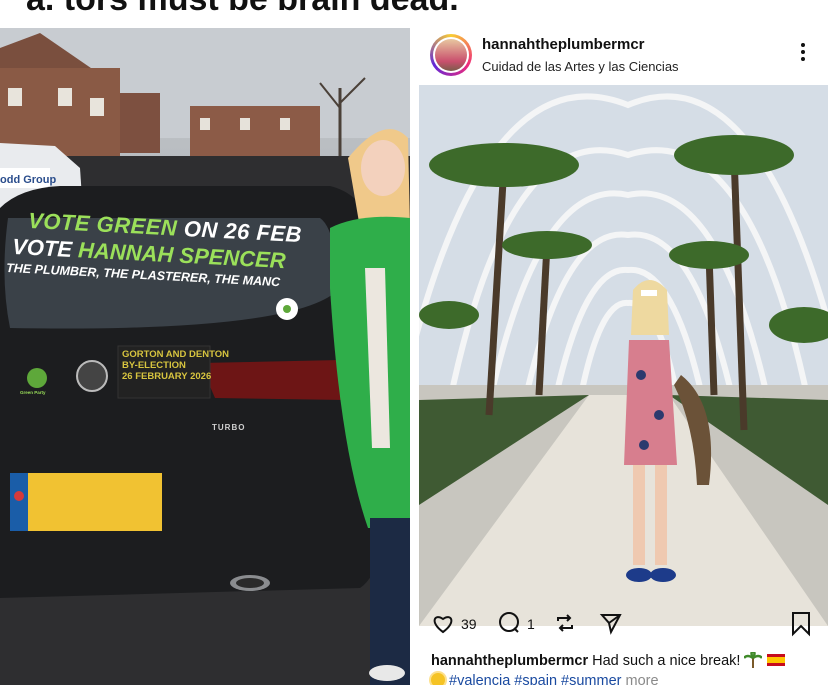 Image resolution: width=828 pixels, height=685 pixels. Describe the element at coordinates (803, 52) in the screenshot. I see `more-options-icon` at that location.